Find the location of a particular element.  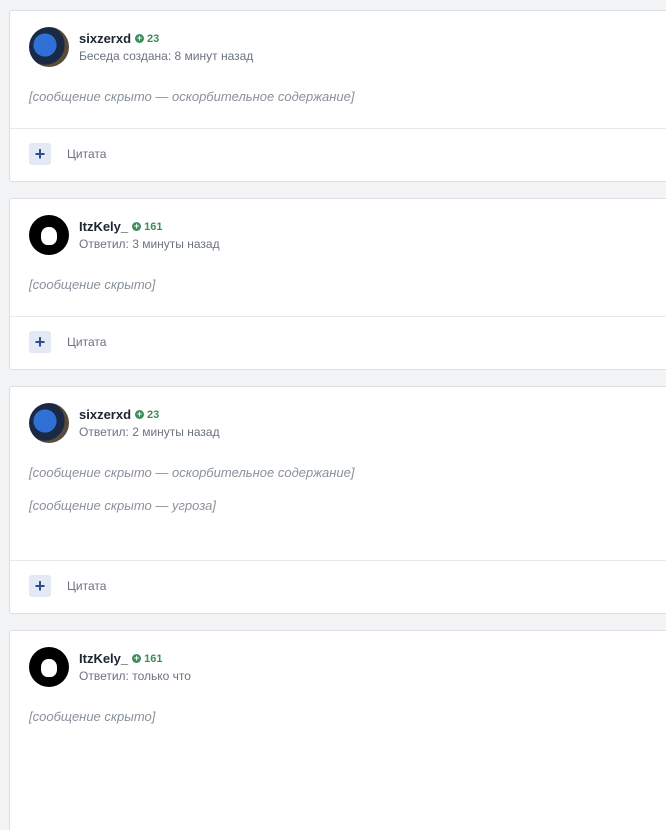

post-timestamp: Ответил: только что is located at coordinates (135, 676).